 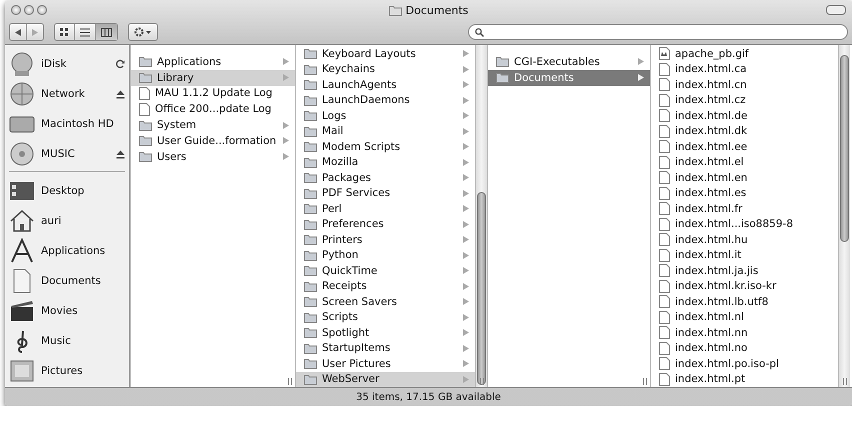 What do you see at coordinates (569, 62) in the screenshot?
I see `file-row: CGI-Executables` at bounding box center [569, 62].